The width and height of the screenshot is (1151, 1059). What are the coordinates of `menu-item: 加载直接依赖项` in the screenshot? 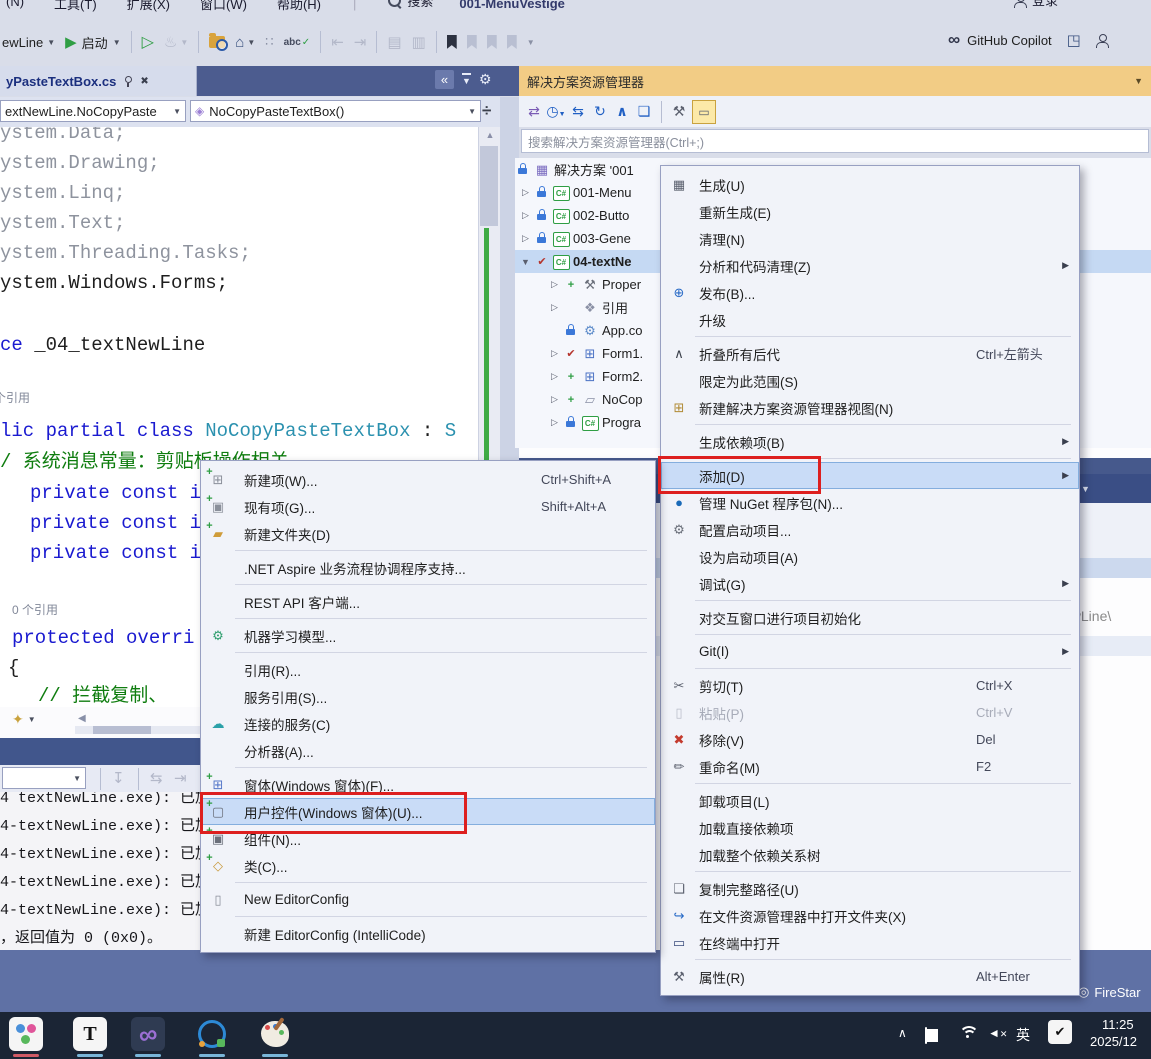 It's located at (870, 827).